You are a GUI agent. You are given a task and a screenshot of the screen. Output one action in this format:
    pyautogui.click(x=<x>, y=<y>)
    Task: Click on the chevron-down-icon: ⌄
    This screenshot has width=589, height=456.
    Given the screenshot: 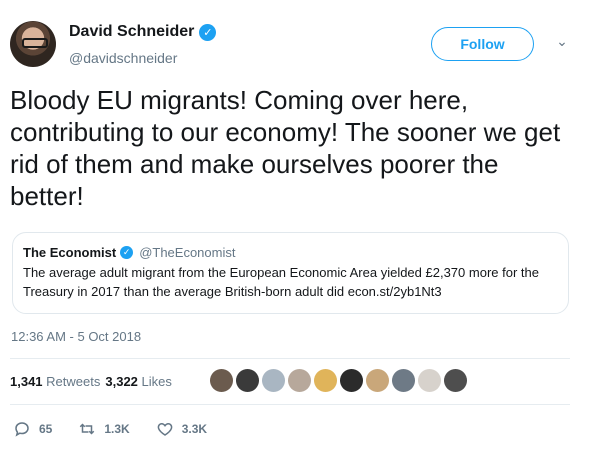 What is the action you would take?
    pyautogui.click(x=562, y=42)
    